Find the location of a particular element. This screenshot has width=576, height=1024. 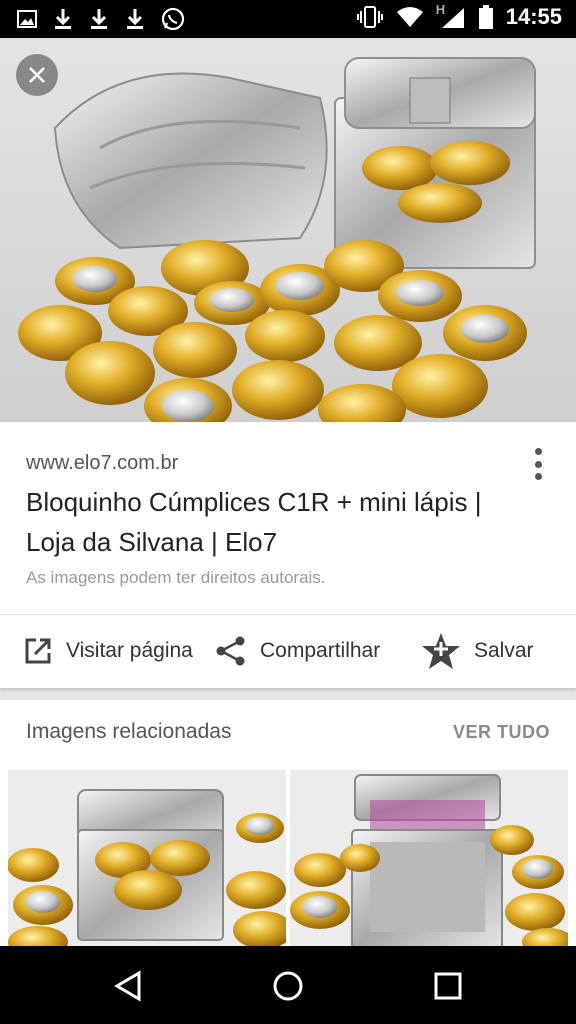

action-bar: Visitar página Compartilhar Salvar is located at coordinates (288, 651).